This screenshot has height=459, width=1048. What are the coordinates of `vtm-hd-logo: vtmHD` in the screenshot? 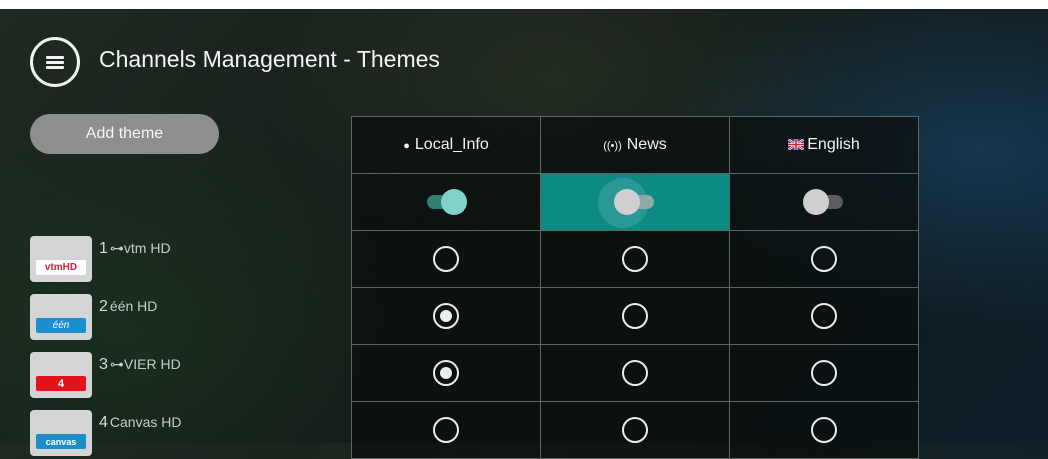 It's located at (61, 259).